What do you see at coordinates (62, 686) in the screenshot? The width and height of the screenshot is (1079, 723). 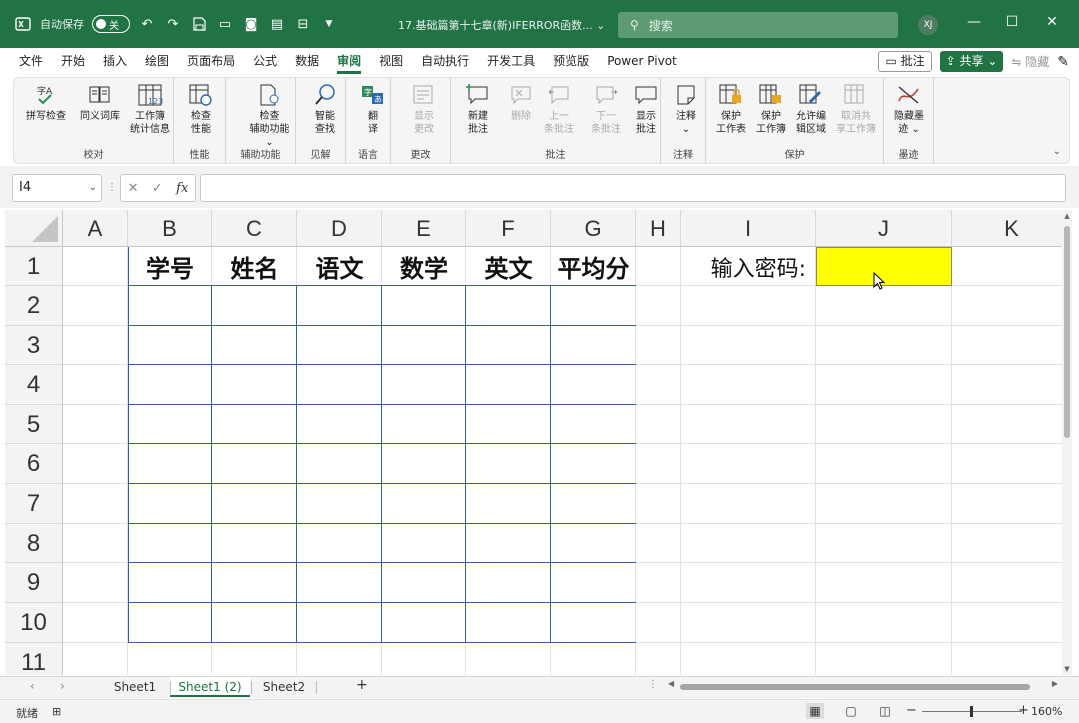 I see `sheet-next-icon: ›` at bounding box center [62, 686].